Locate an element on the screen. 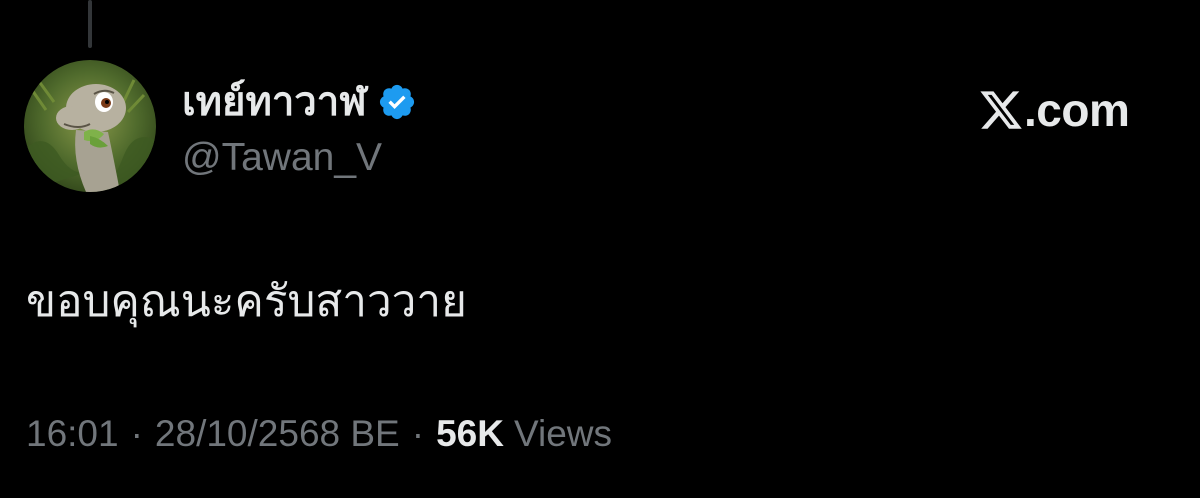  dinosaur-avatar-image is located at coordinates (90, 126).